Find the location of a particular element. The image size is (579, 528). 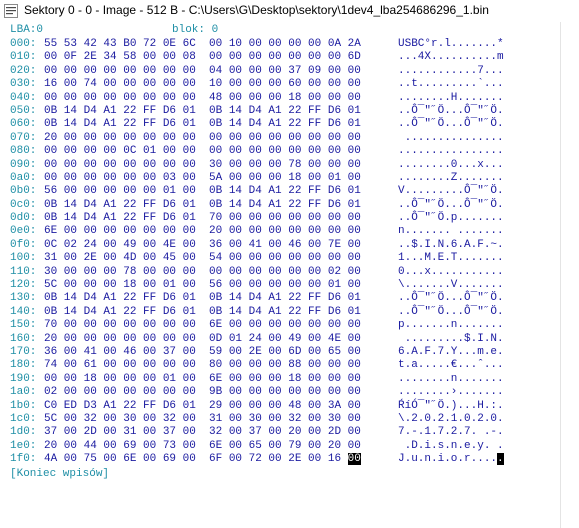

ascii-text: ŔíÓ¯"˝Ö.)...H.:. is located at coordinates (451, 406).